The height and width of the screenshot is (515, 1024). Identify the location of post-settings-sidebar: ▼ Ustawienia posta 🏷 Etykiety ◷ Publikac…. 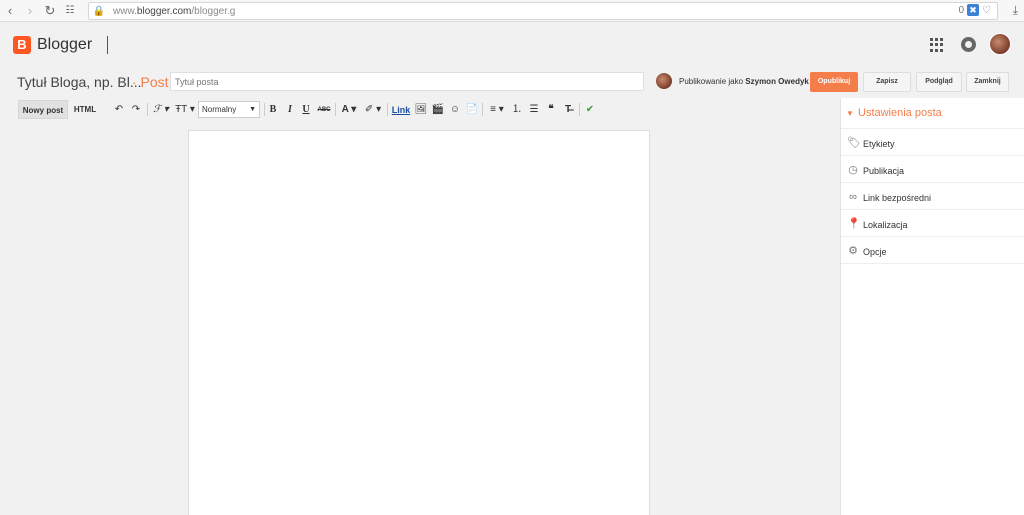
(932, 306).